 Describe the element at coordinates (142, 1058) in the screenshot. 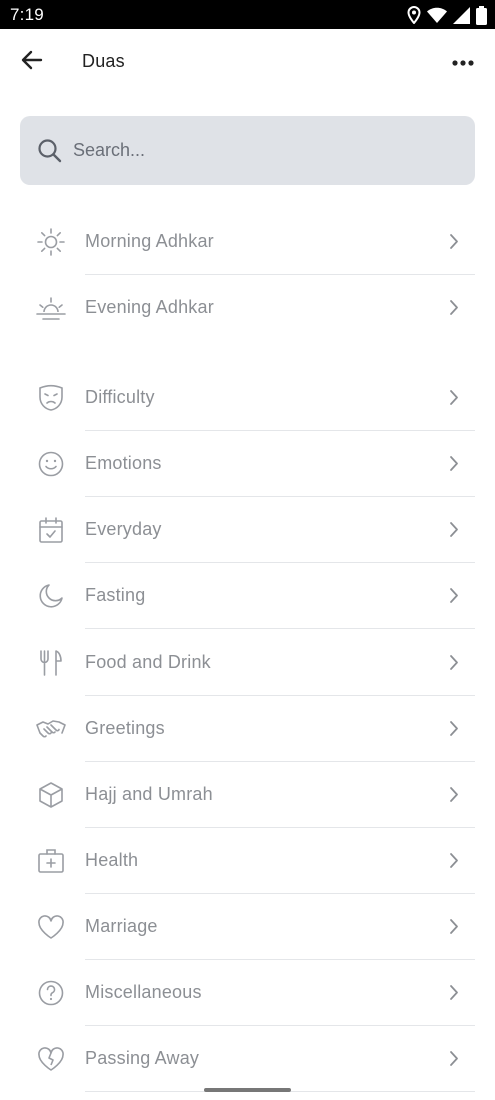

I see `list-item-label: Passing Away` at that location.